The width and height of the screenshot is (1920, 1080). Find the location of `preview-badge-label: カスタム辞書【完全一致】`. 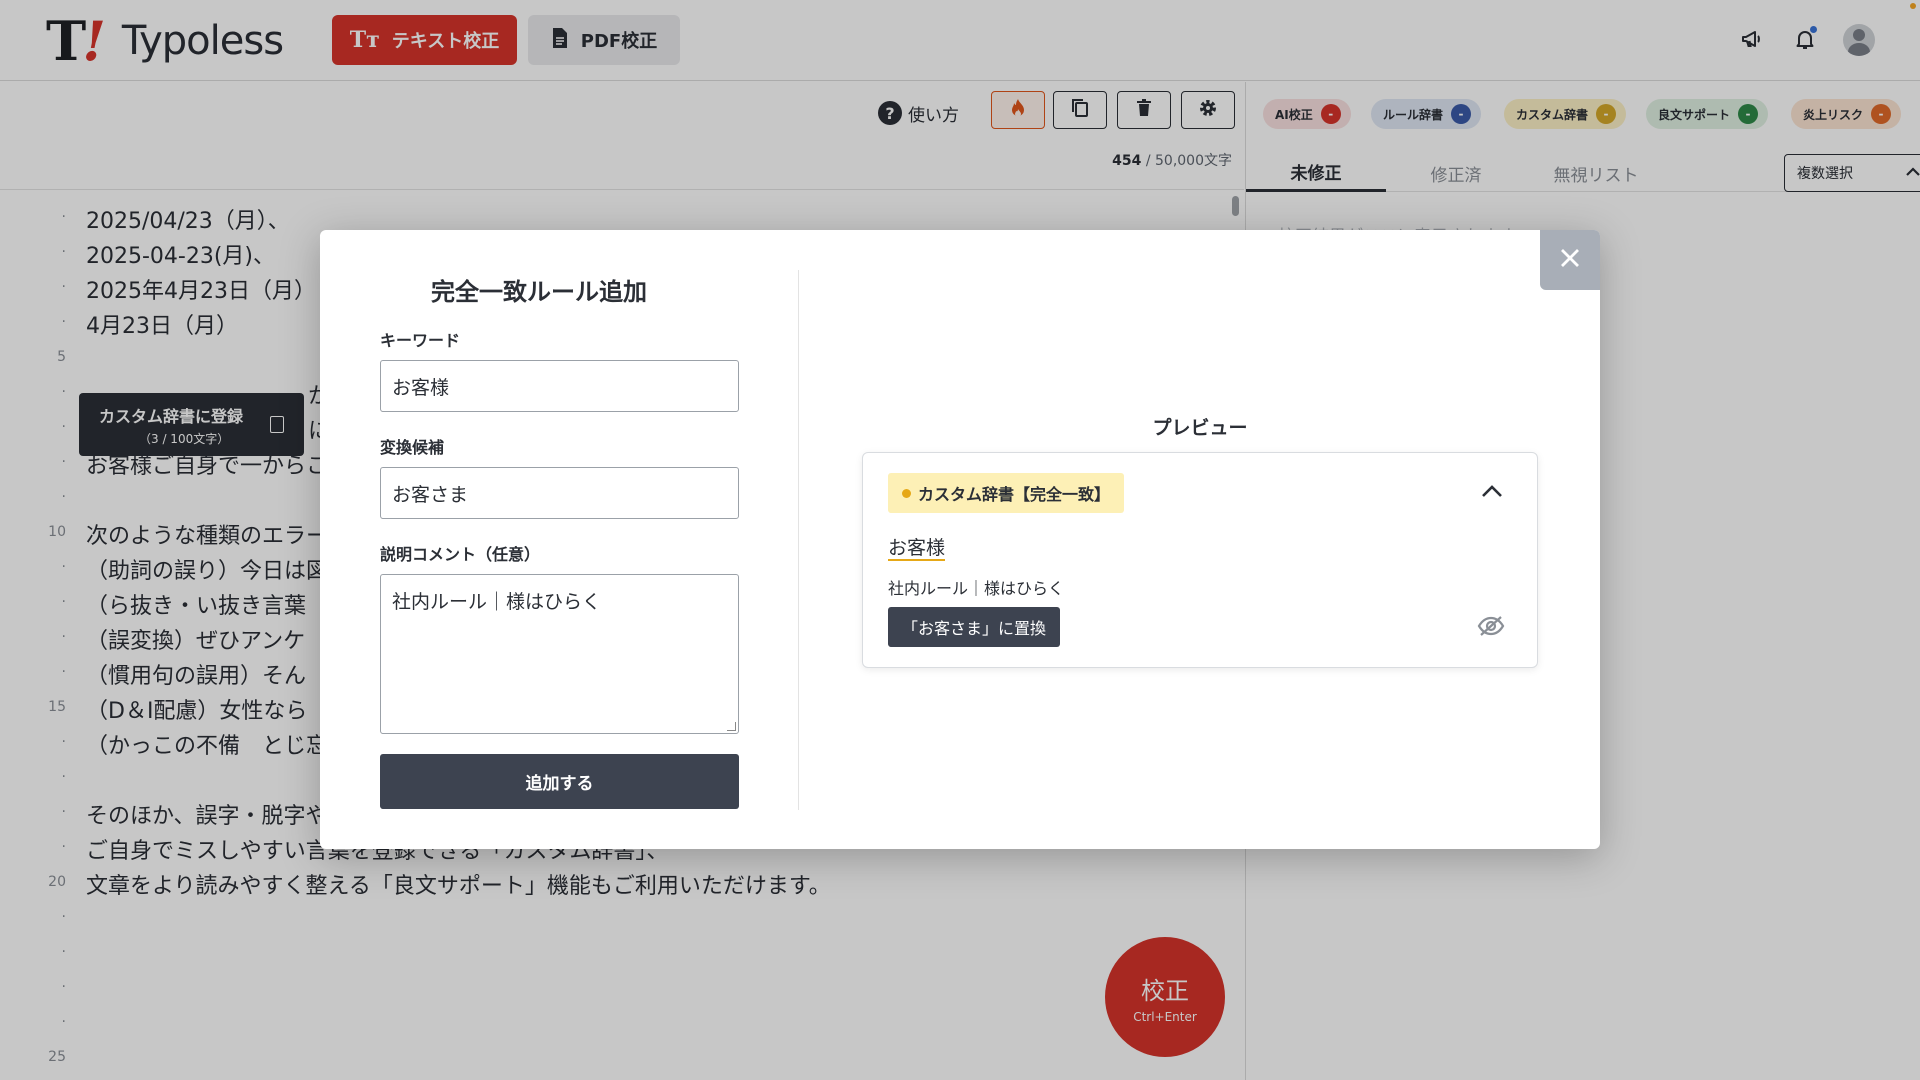

preview-badge-label: カスタム辞書【完全一致】 is located at coordinates (1014, 494).